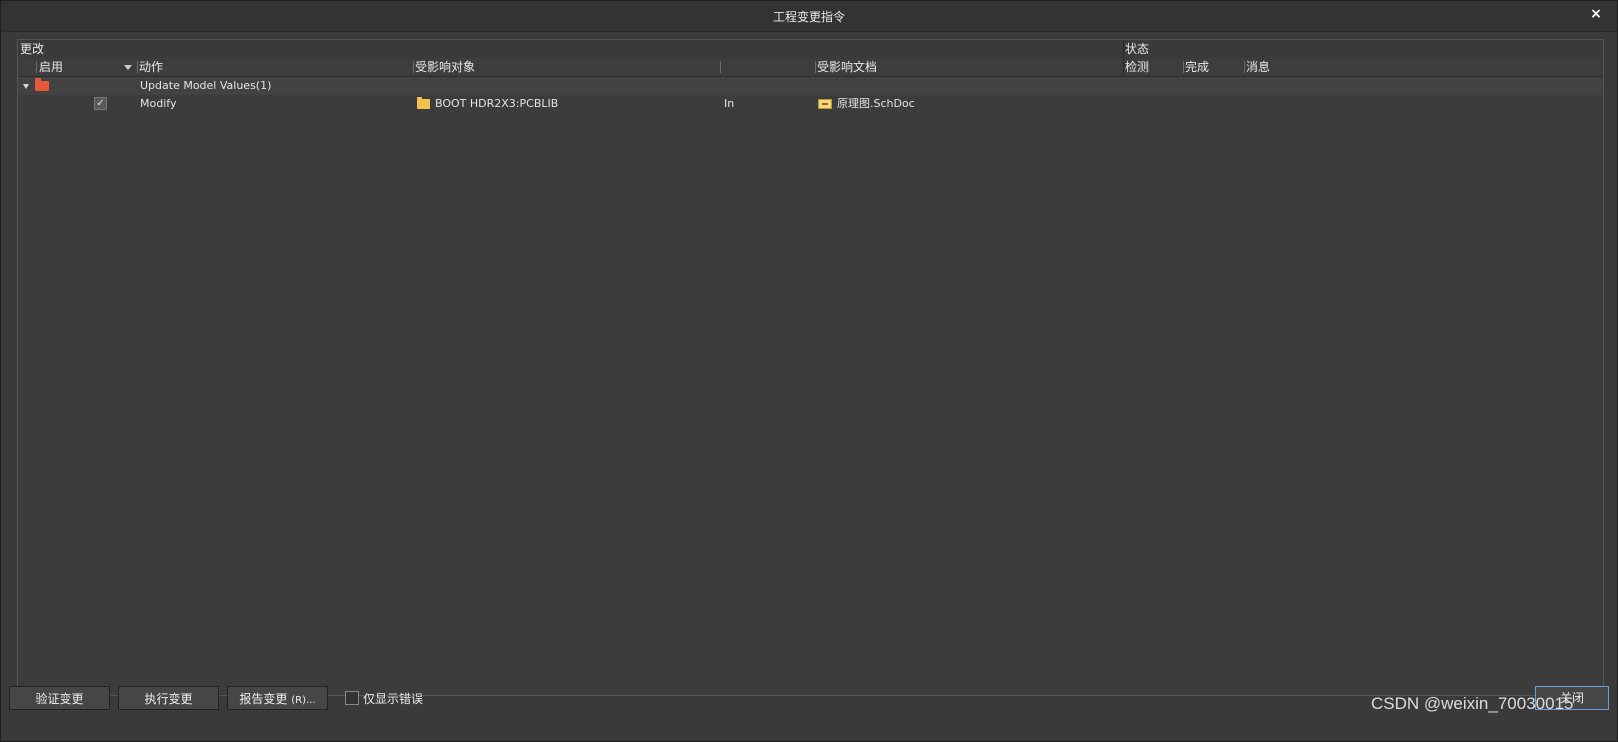 The height and width of the screenshot is (742, 1618). I want to click on status-group-header: 状态, so click(1137, 49).